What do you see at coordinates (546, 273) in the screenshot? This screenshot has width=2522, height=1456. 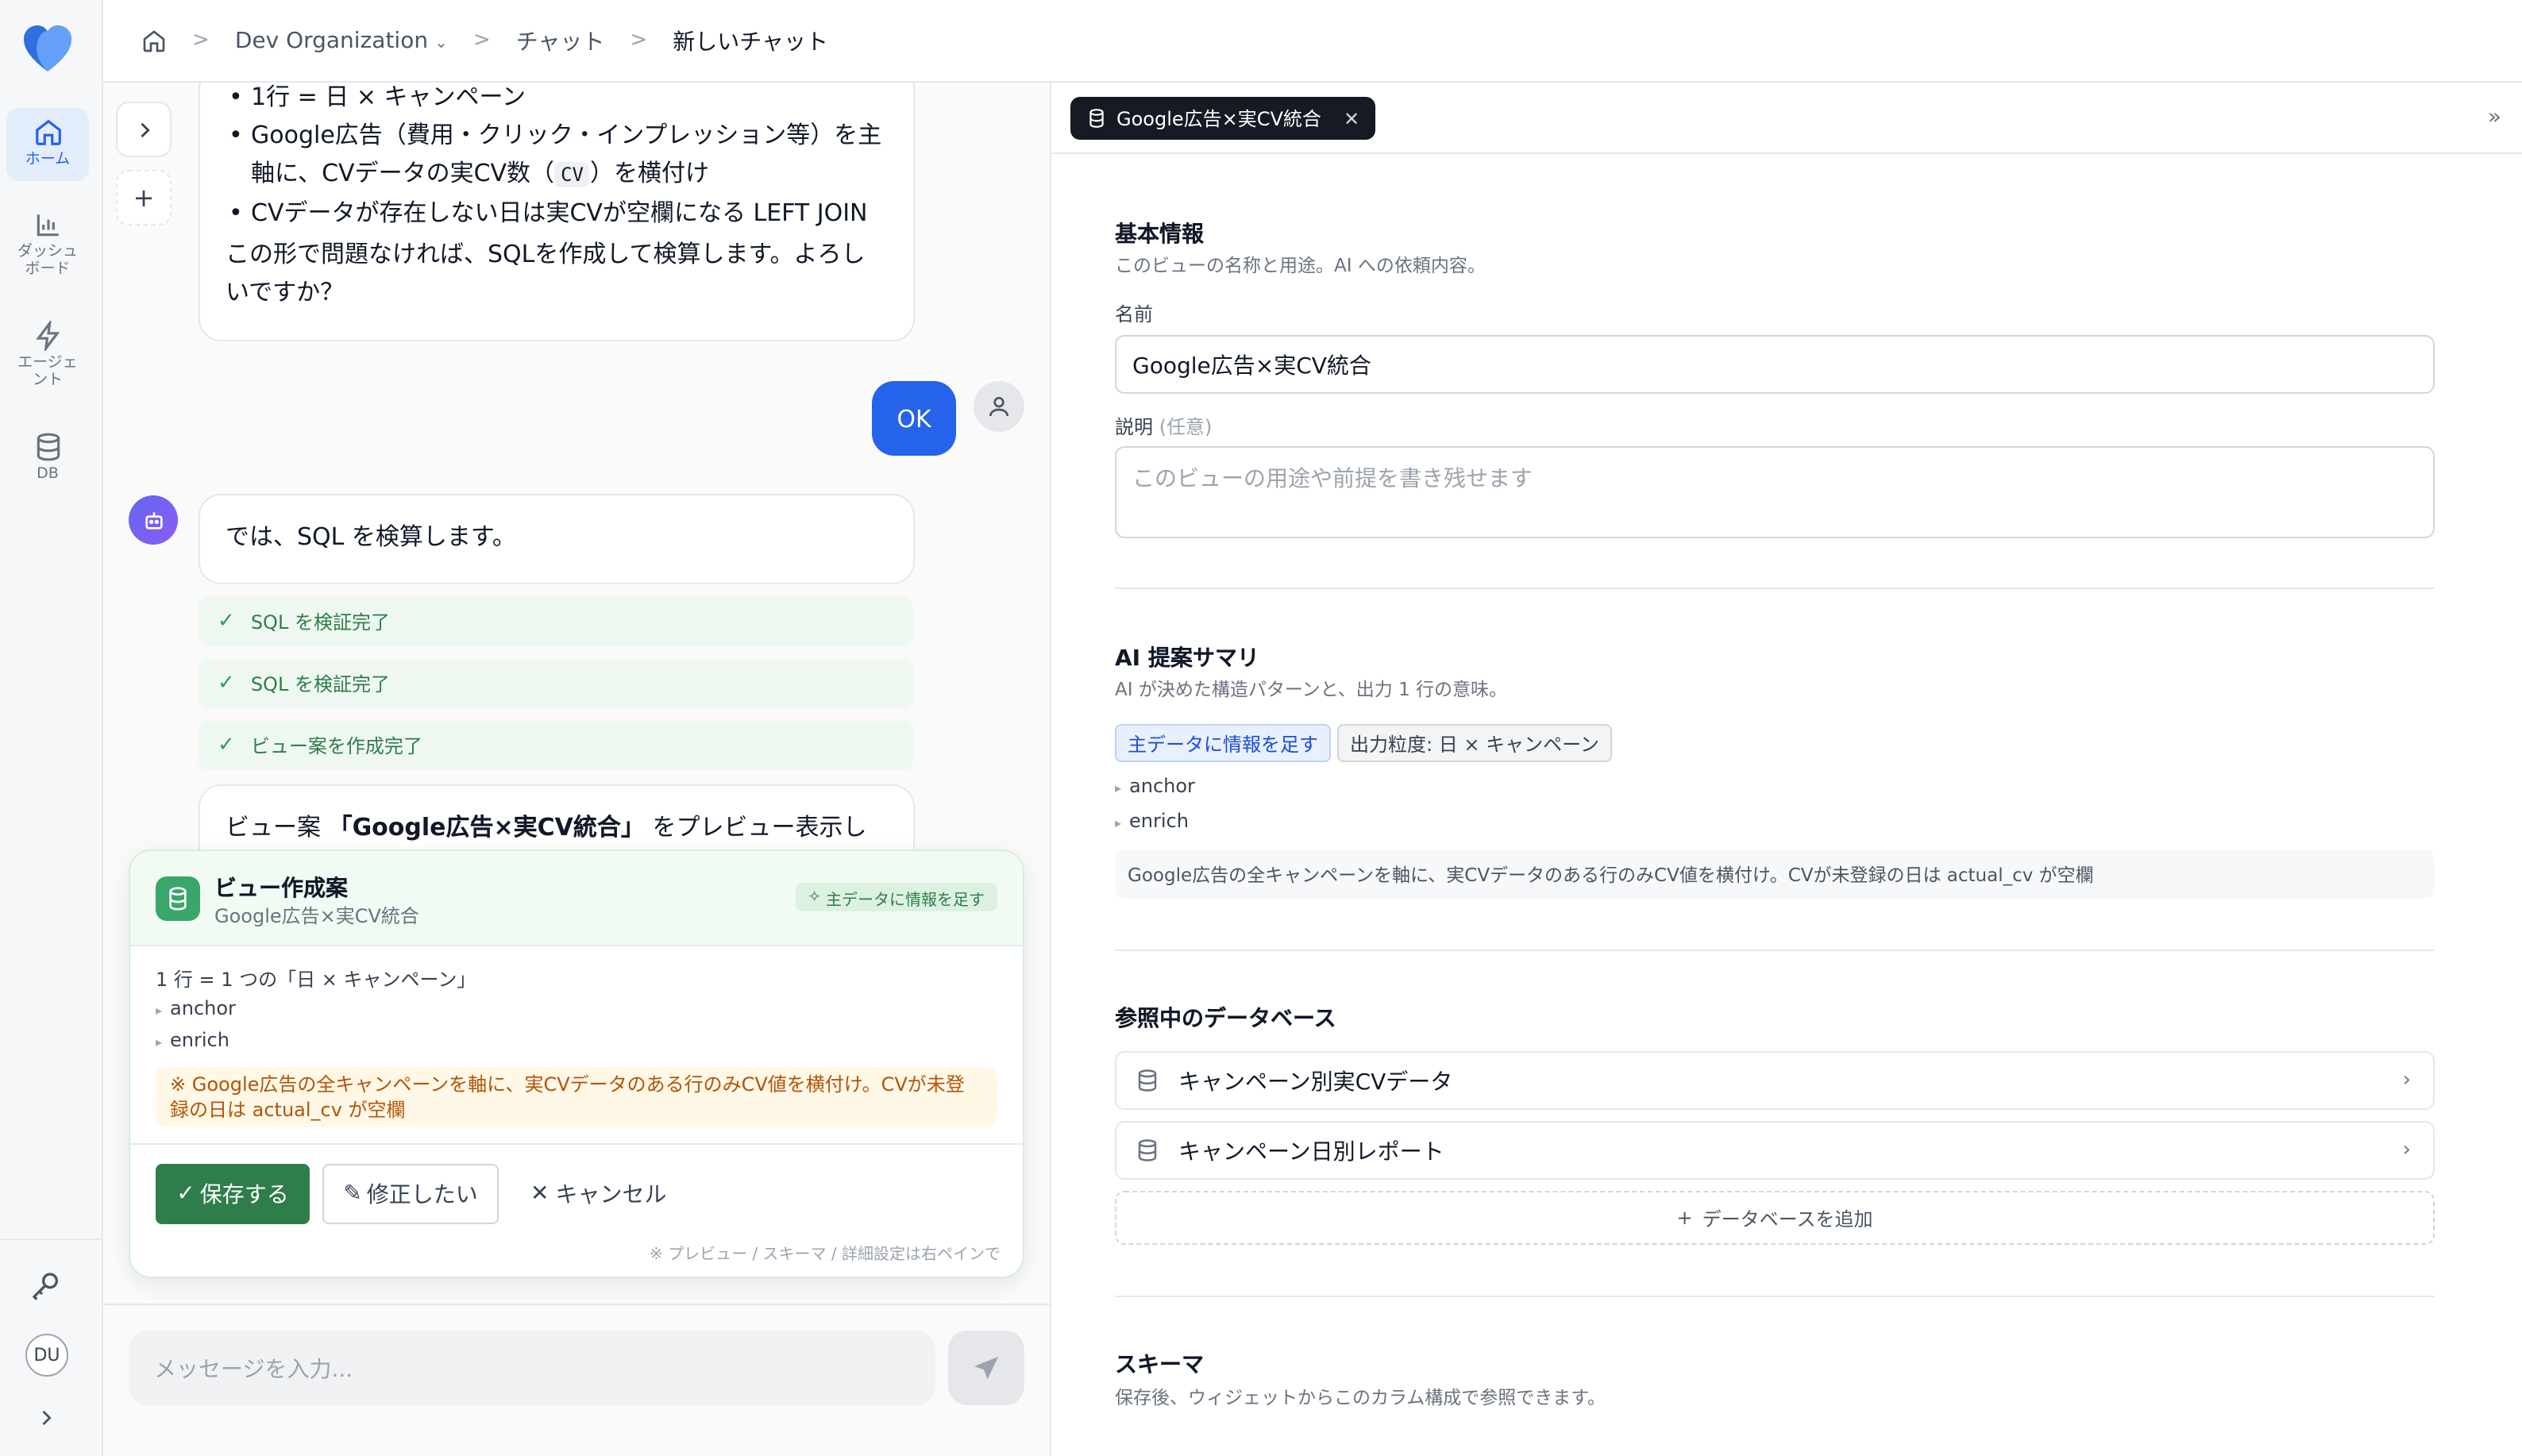 I see `message-text: この形で問題なければ、SQLを作成して検算します。よろしいですか？` at bounding box center [546, 273].